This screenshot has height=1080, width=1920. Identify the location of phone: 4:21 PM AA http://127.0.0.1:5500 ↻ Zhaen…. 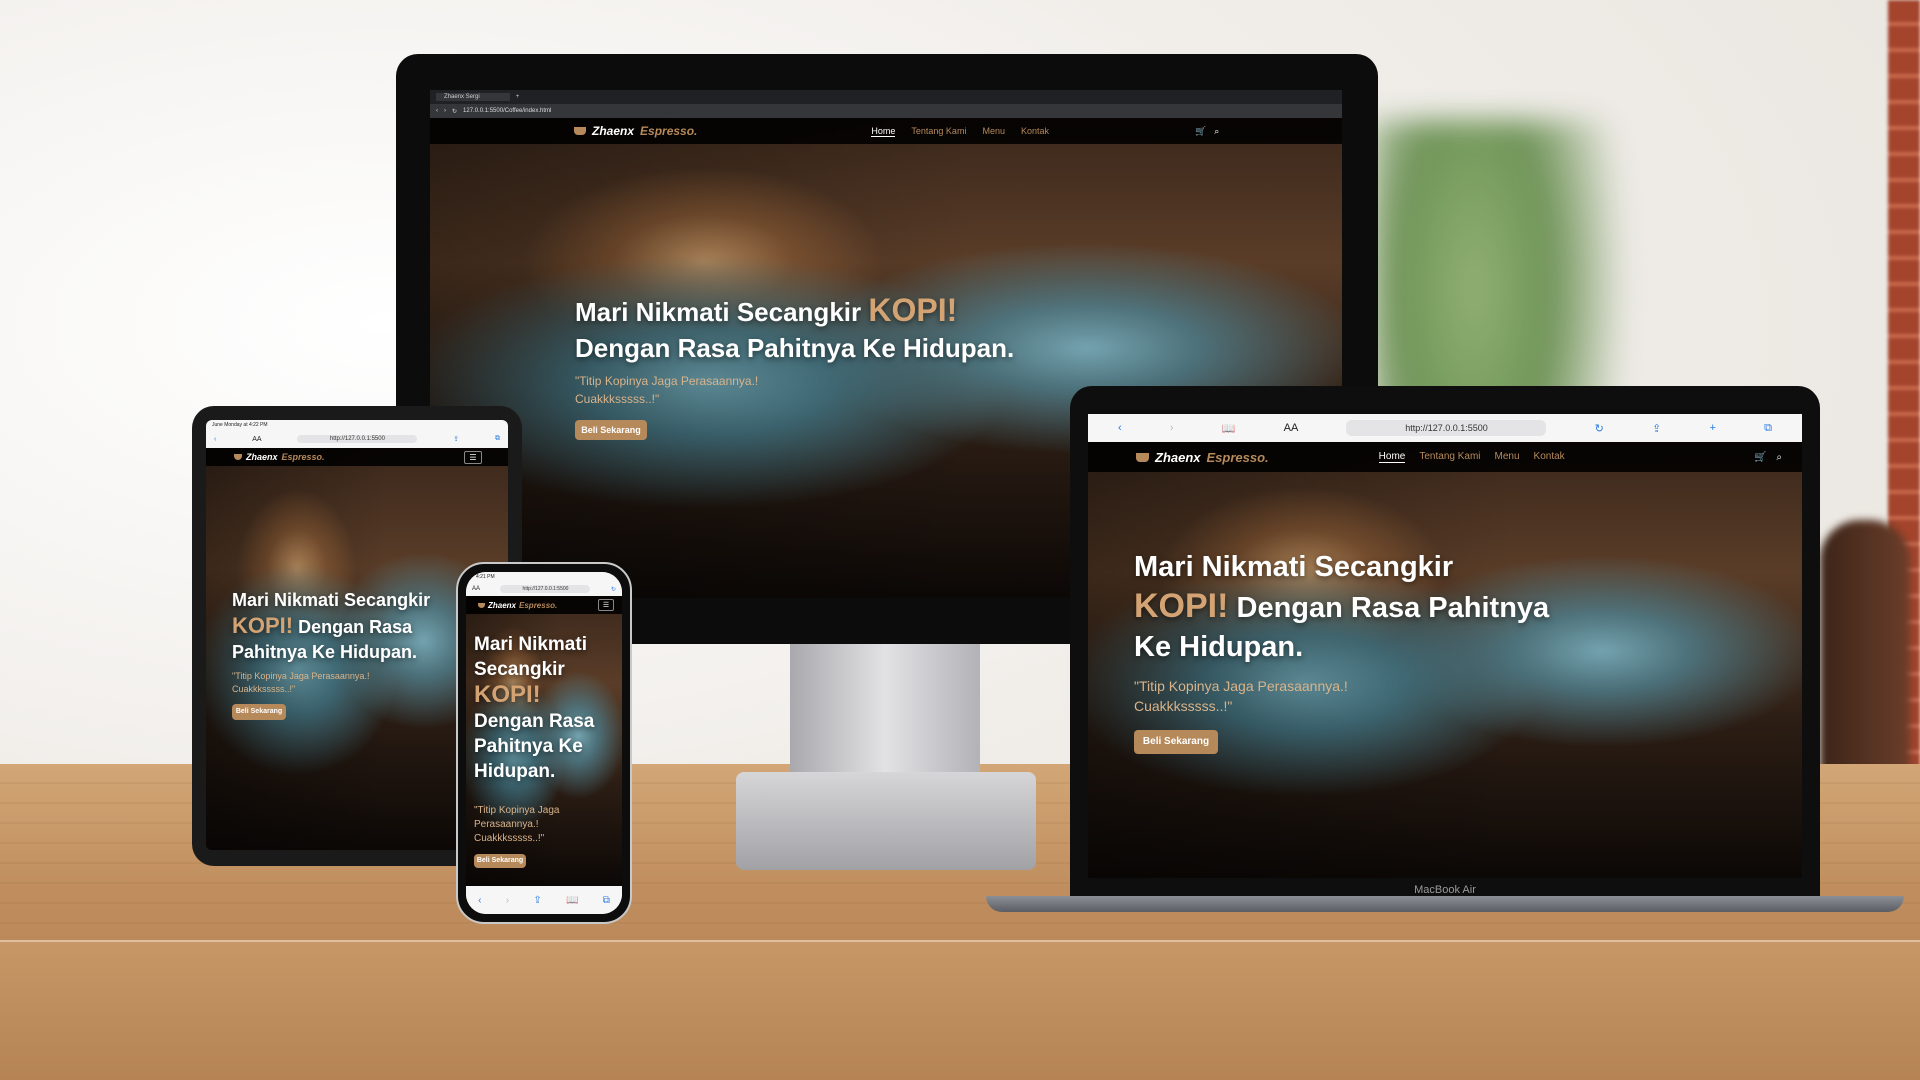
(544, 743).